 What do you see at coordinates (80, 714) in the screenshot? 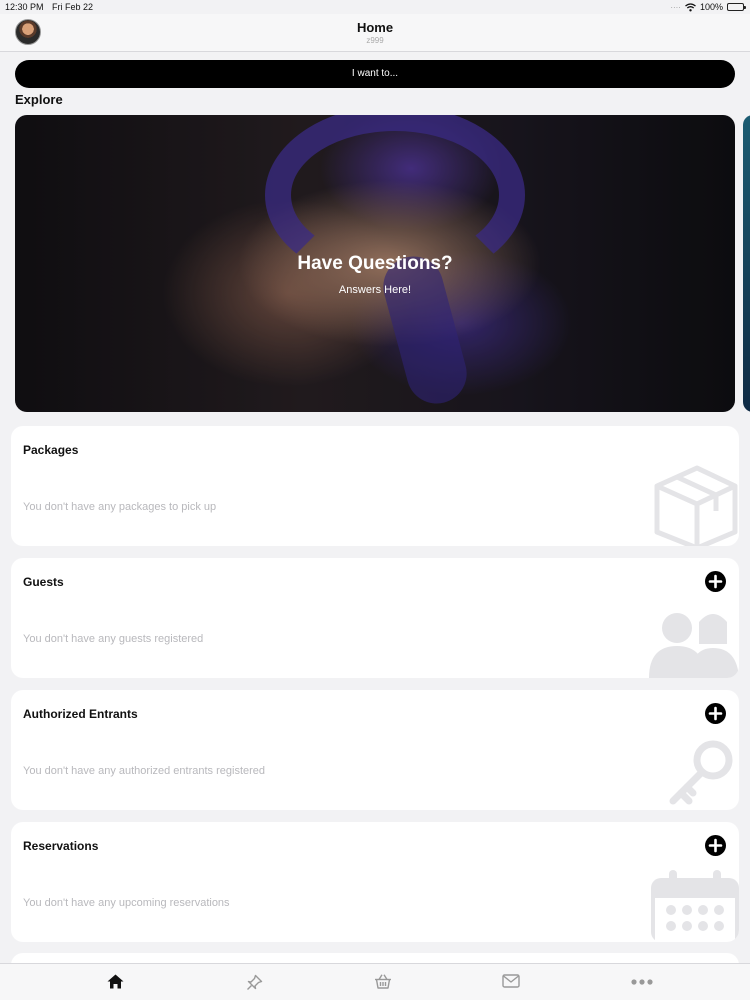
I see `card-title: Authorized Entrants` at bounding box center [80, 714].